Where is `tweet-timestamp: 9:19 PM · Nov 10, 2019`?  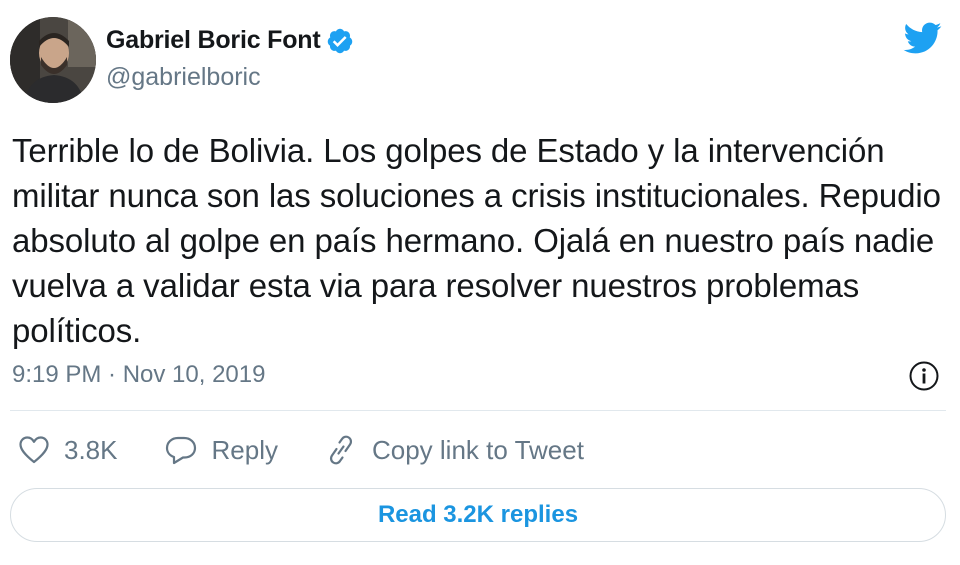
tweet-timestamp: 9:19 PM · Nov 10, 2019 is located at coordinates (138, 375).